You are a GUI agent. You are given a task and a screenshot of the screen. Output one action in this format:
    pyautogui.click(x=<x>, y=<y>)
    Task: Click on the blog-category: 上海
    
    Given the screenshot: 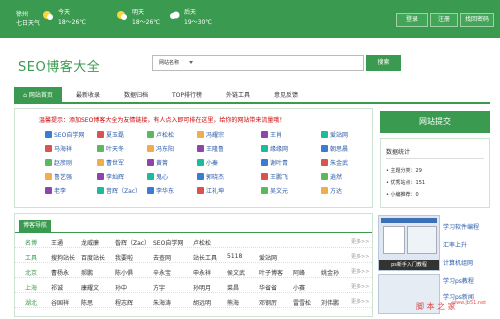 What is the action you would take?
    pyautogui.click(x=31, y=287)
    